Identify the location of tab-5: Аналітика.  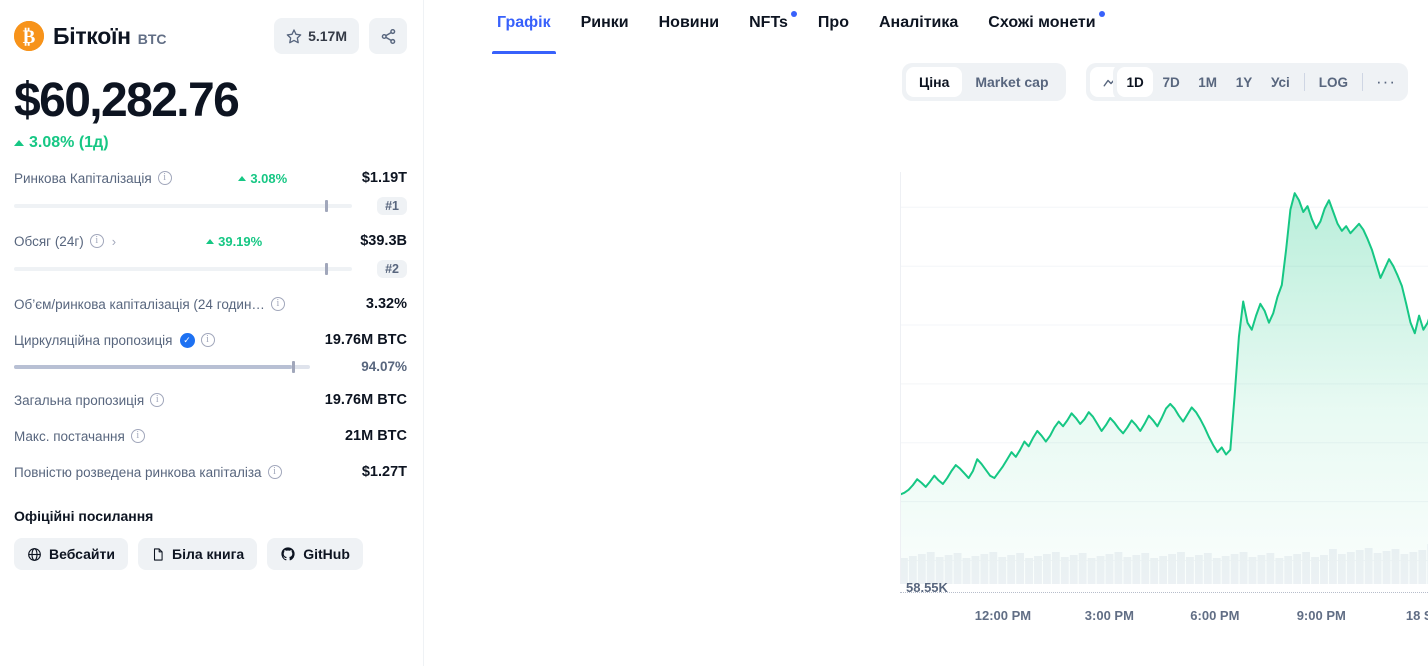
(918, 27).